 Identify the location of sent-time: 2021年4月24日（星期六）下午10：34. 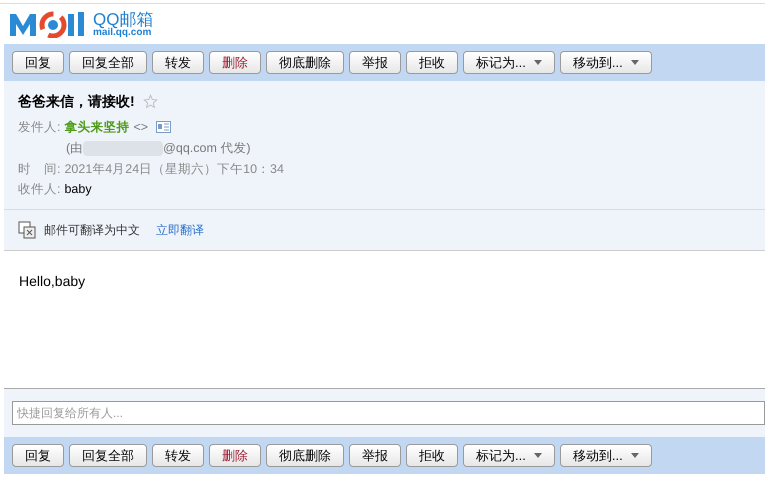
(174, 169).